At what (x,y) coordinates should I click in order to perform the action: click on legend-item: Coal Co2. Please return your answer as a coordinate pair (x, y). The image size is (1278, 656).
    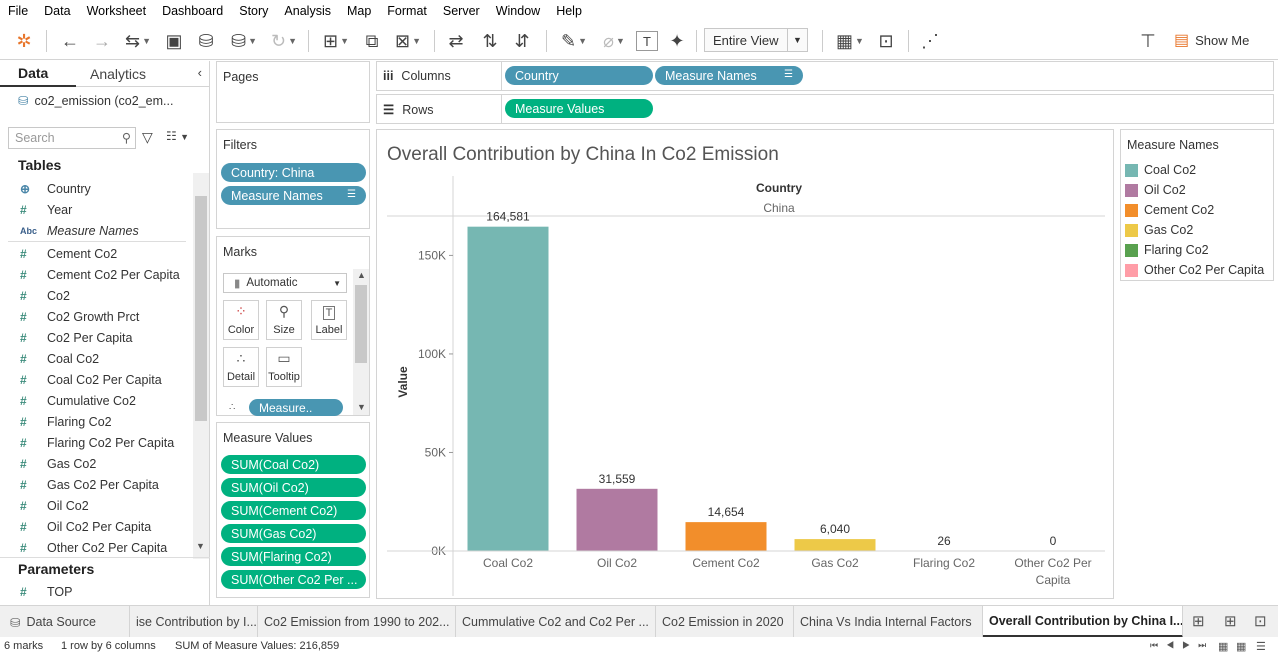
    Looking at the image, I should click on (1160, 170).